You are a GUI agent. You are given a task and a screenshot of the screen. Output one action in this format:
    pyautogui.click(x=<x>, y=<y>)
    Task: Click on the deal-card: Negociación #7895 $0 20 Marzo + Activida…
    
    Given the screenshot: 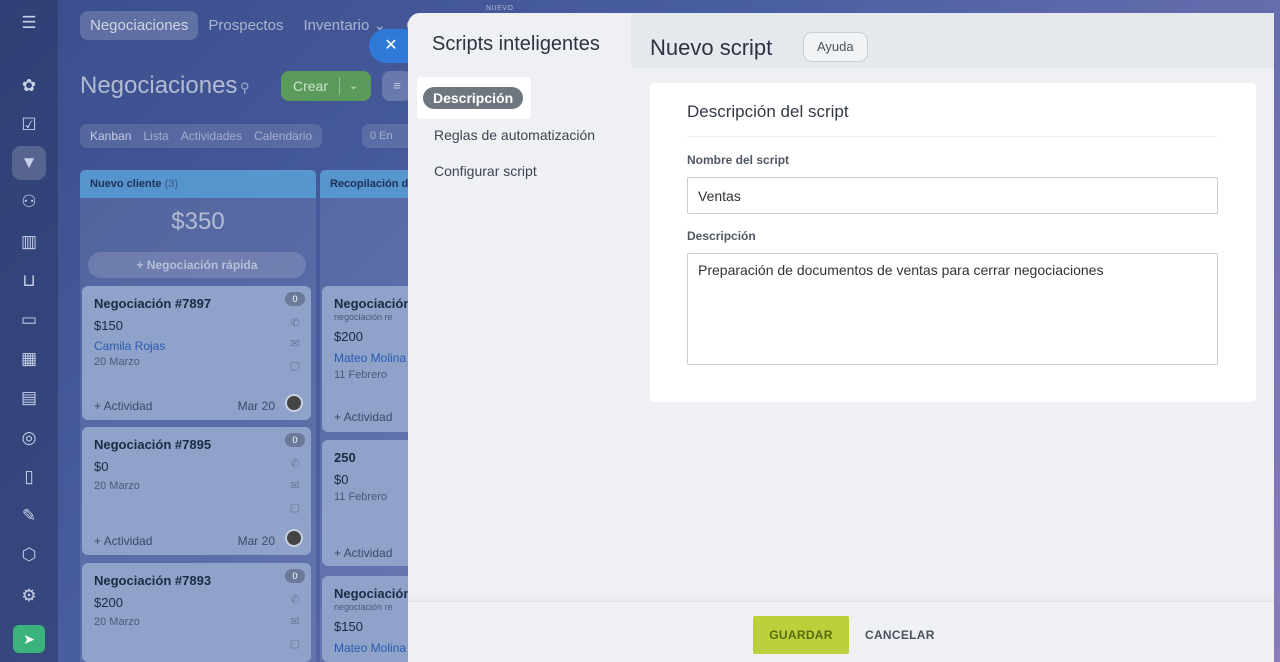 What is the action you would take?
    pyautogui.click(x=196, y=491)
    